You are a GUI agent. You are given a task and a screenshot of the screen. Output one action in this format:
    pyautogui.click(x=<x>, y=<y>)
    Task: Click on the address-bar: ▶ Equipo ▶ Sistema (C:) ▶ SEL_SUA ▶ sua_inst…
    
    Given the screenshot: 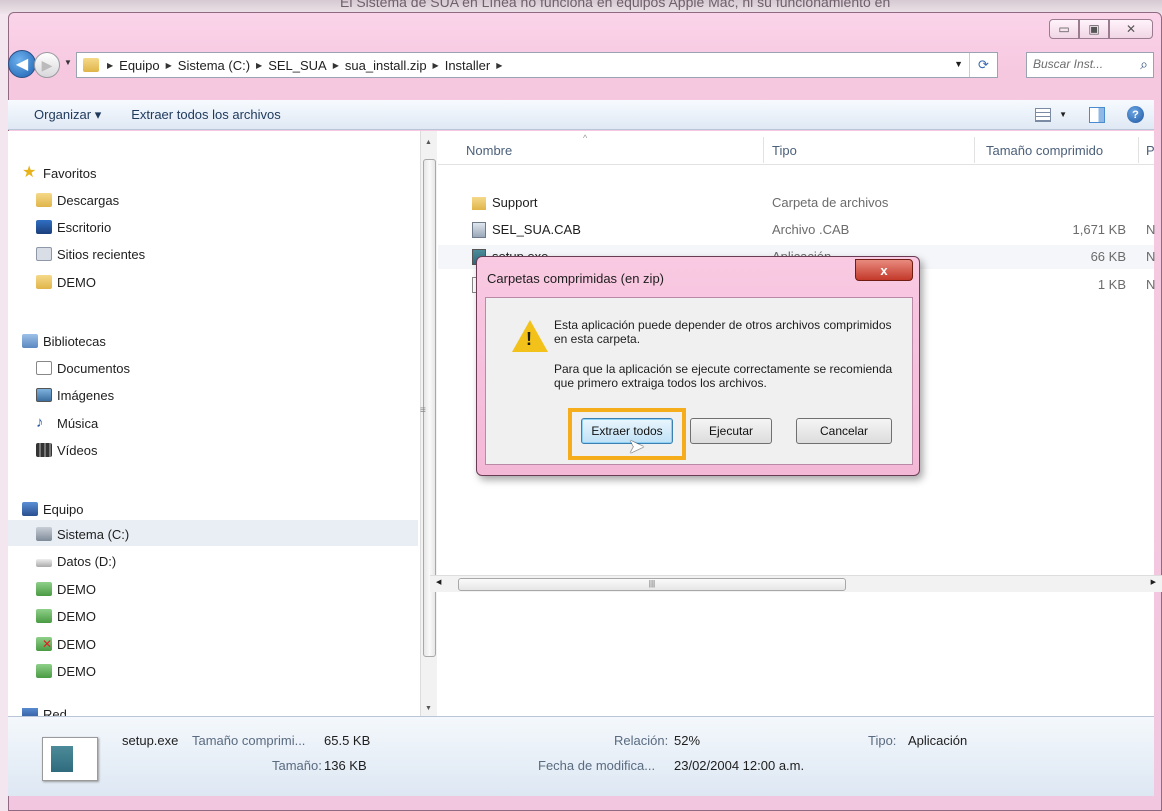 What is the action you would take?
    pyautogui.click(x=537, y=65)
    